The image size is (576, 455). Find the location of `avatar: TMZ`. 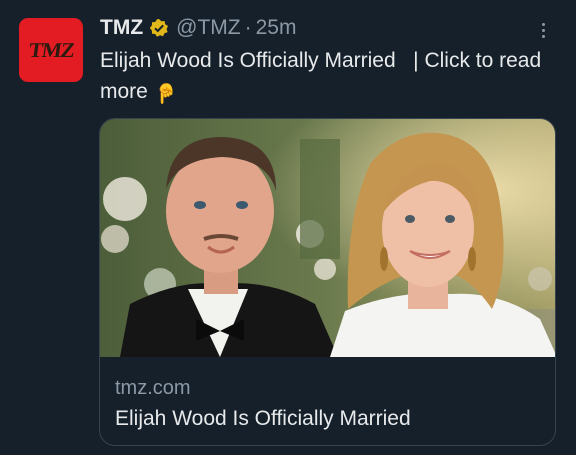

avatar: TMZ is located at coordinates (51, 50).